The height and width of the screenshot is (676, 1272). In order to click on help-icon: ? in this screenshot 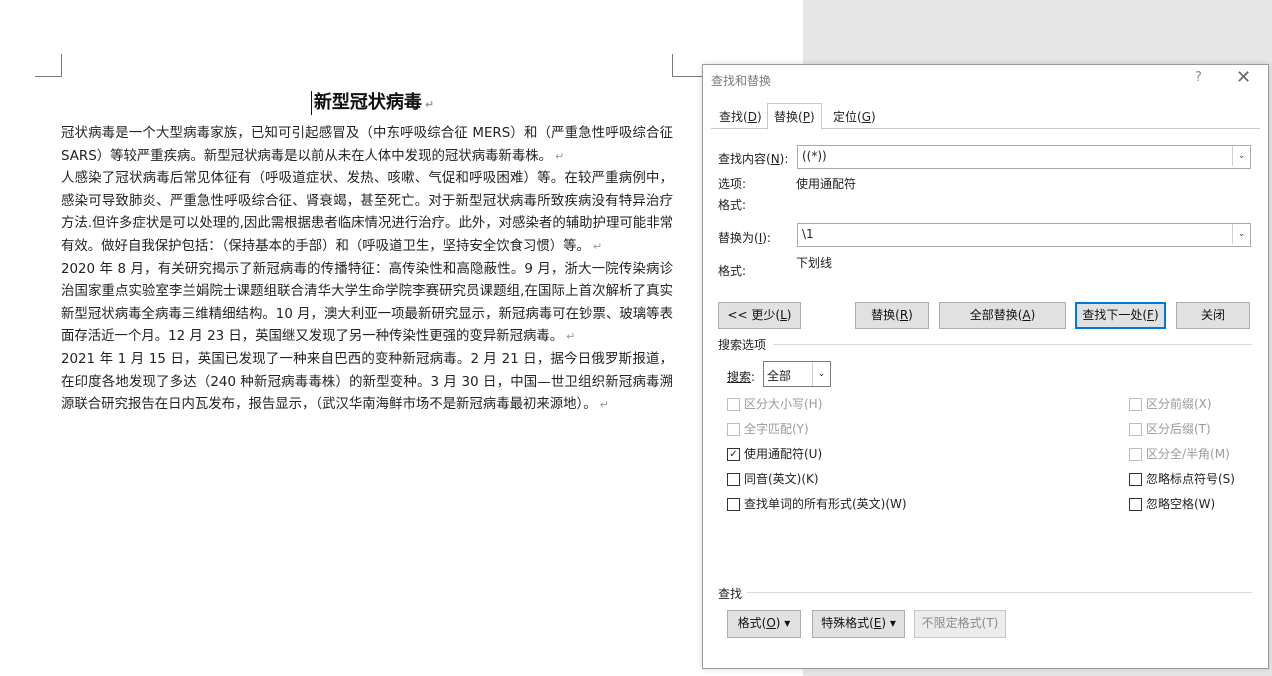, I will do `click(1198, 77)`.